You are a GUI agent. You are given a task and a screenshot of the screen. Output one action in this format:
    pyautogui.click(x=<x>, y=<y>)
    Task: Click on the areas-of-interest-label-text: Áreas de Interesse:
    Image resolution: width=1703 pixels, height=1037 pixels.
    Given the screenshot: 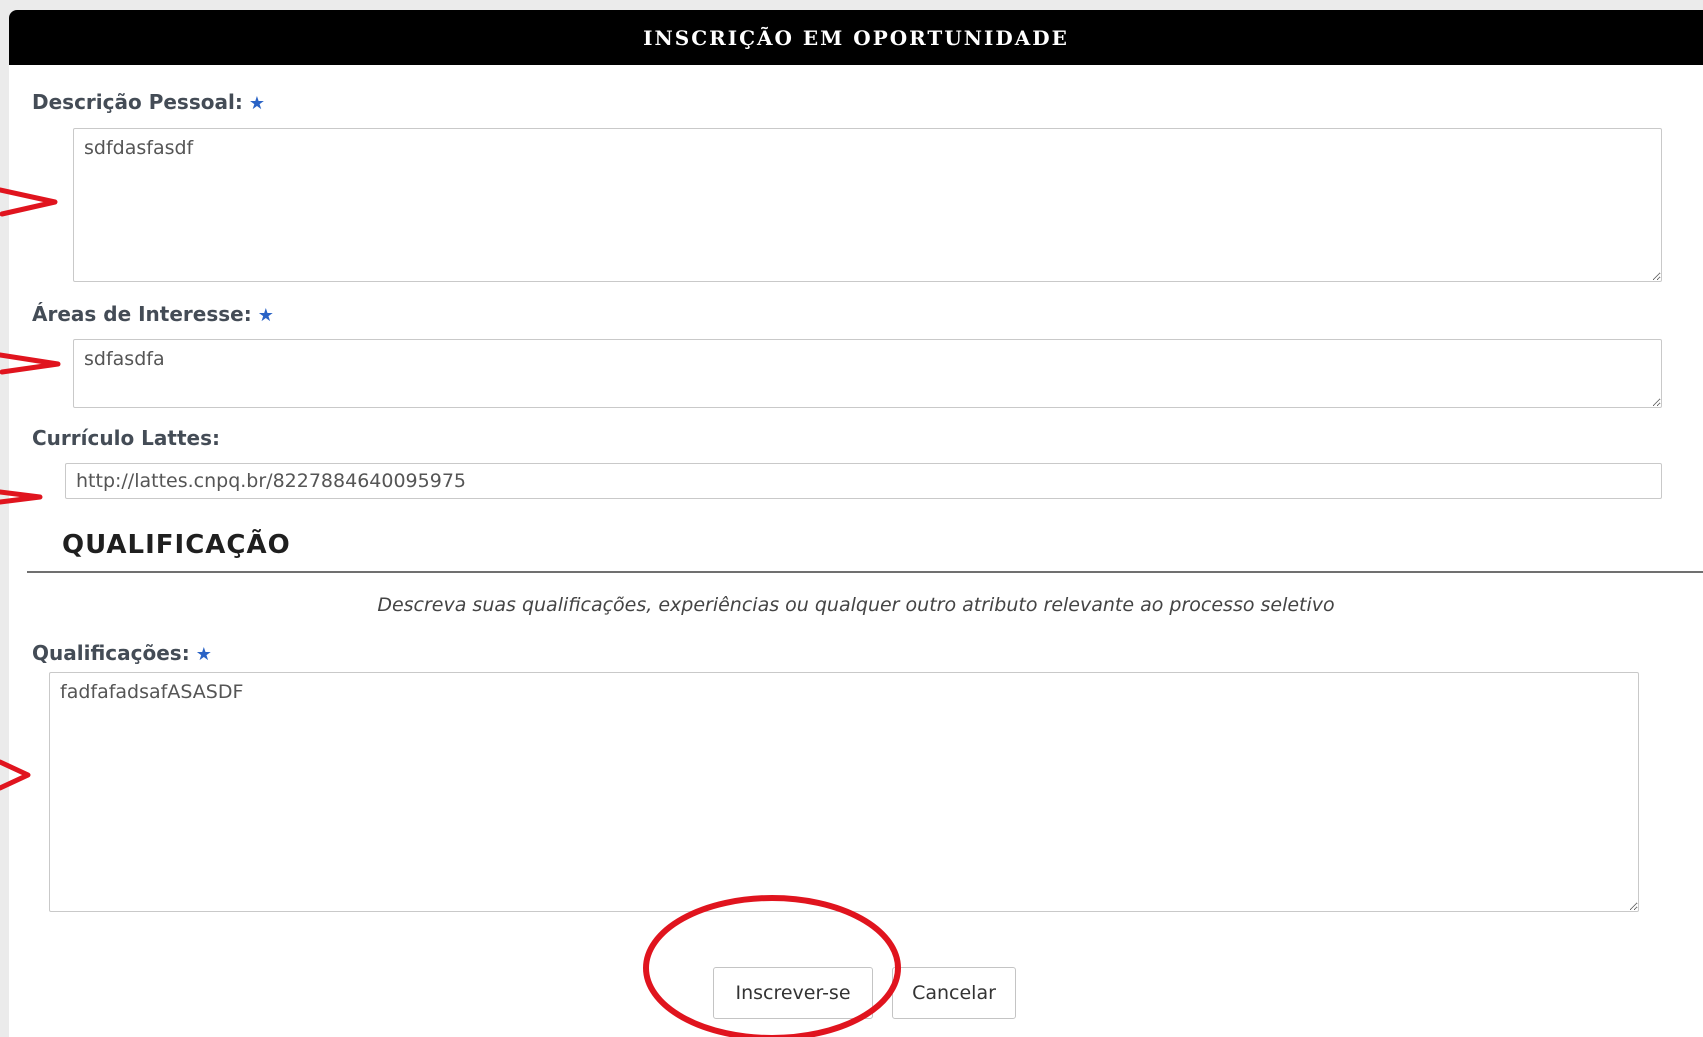 What is the action you would take?
    pyautogui.click(x=142, y=314)
    